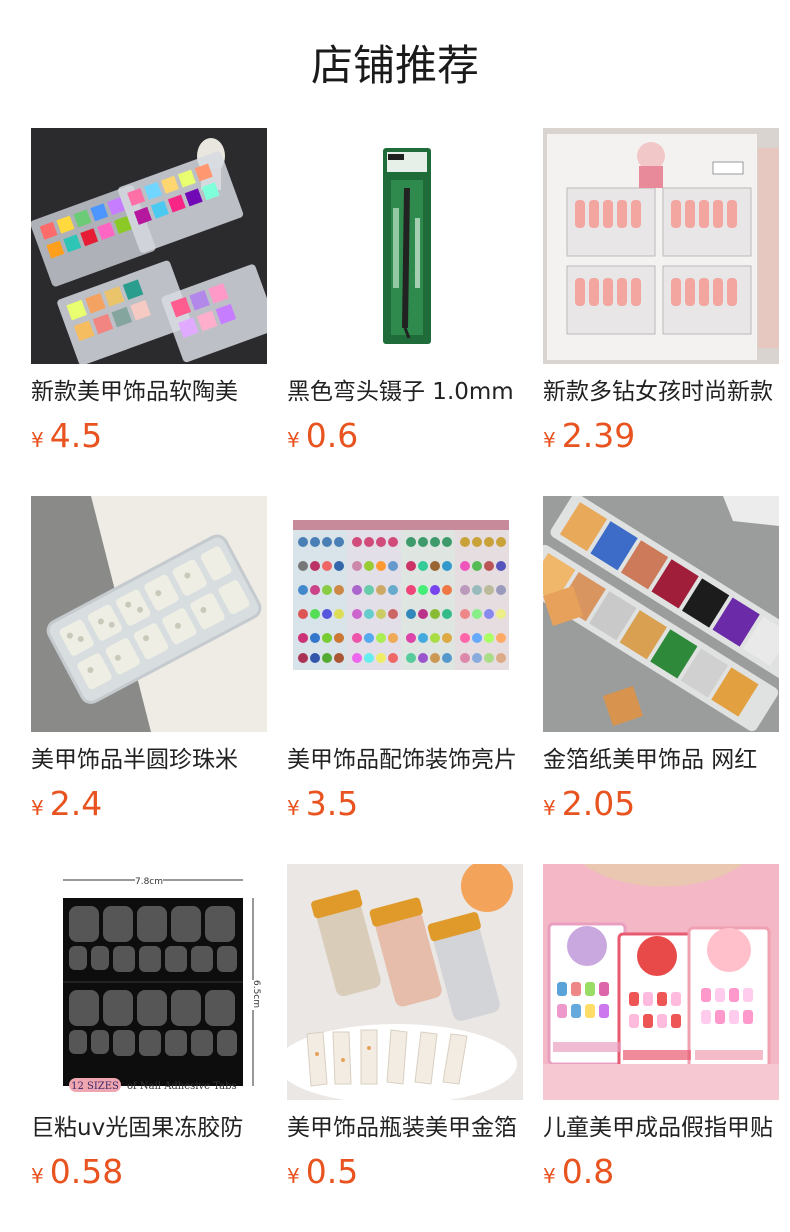  What do you see at coordinates (394, 65) in the screenshot?
I see `page-title: 店铺推荐` at bounding box center [394, 65].